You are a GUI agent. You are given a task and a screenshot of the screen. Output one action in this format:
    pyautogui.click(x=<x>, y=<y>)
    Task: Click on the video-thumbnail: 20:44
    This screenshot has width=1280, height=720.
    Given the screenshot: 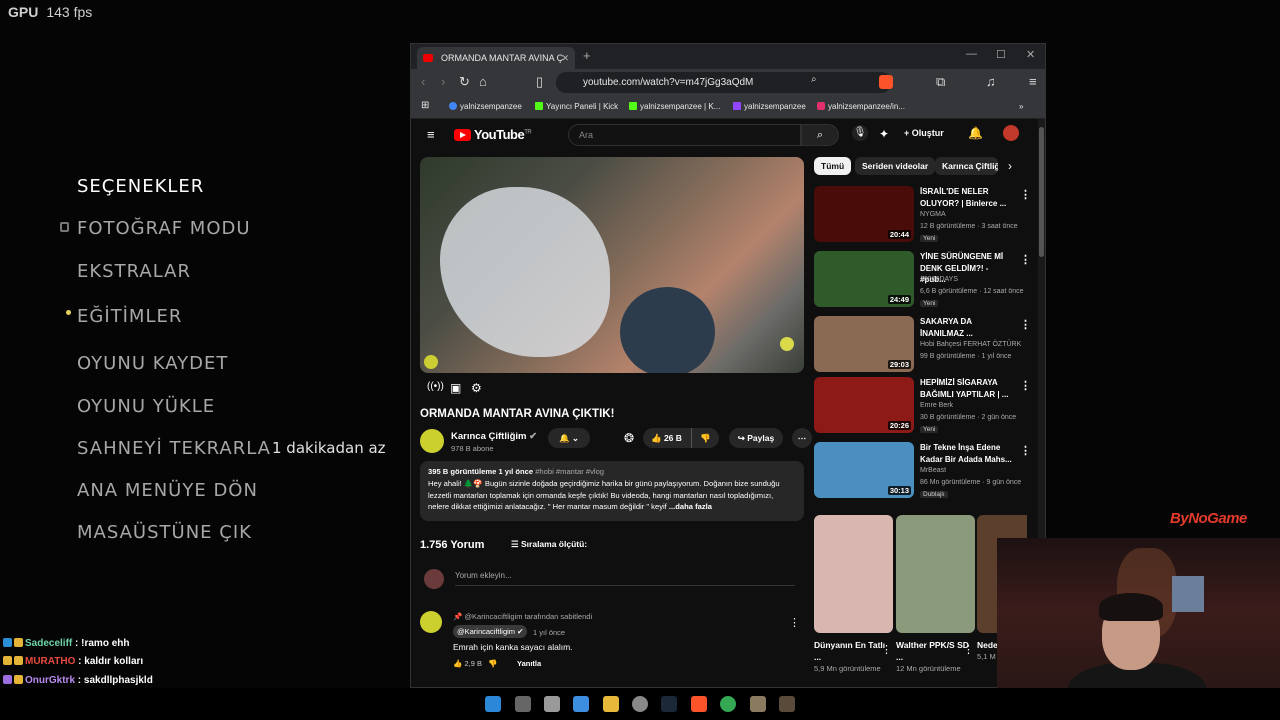 What is the action you would take?
    pyautogui.click(x=864, y=214)
    